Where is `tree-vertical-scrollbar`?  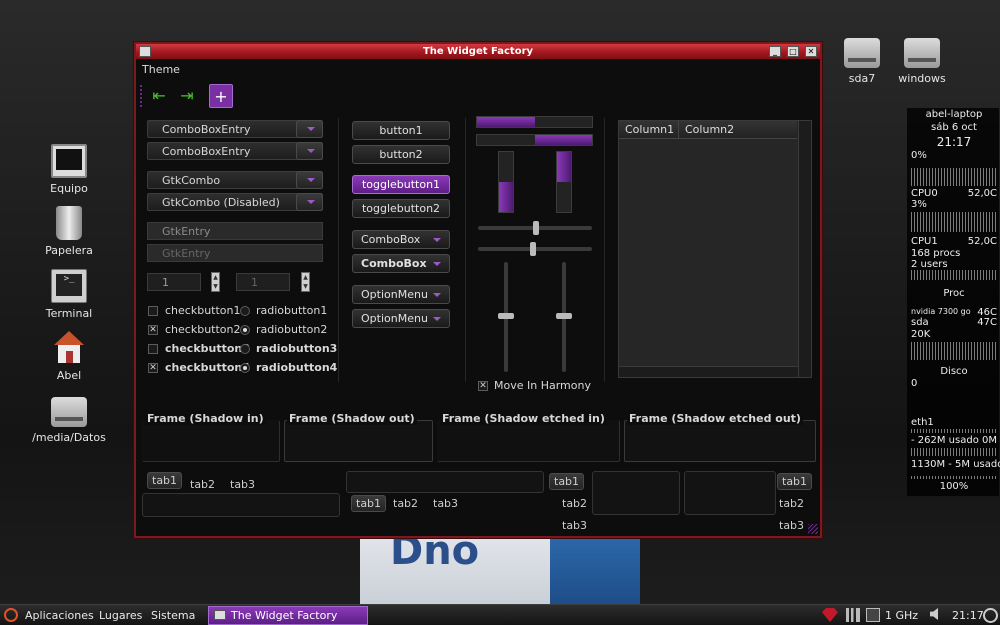 tree-vertical-scrollbar is located at coordinates (804, 249).